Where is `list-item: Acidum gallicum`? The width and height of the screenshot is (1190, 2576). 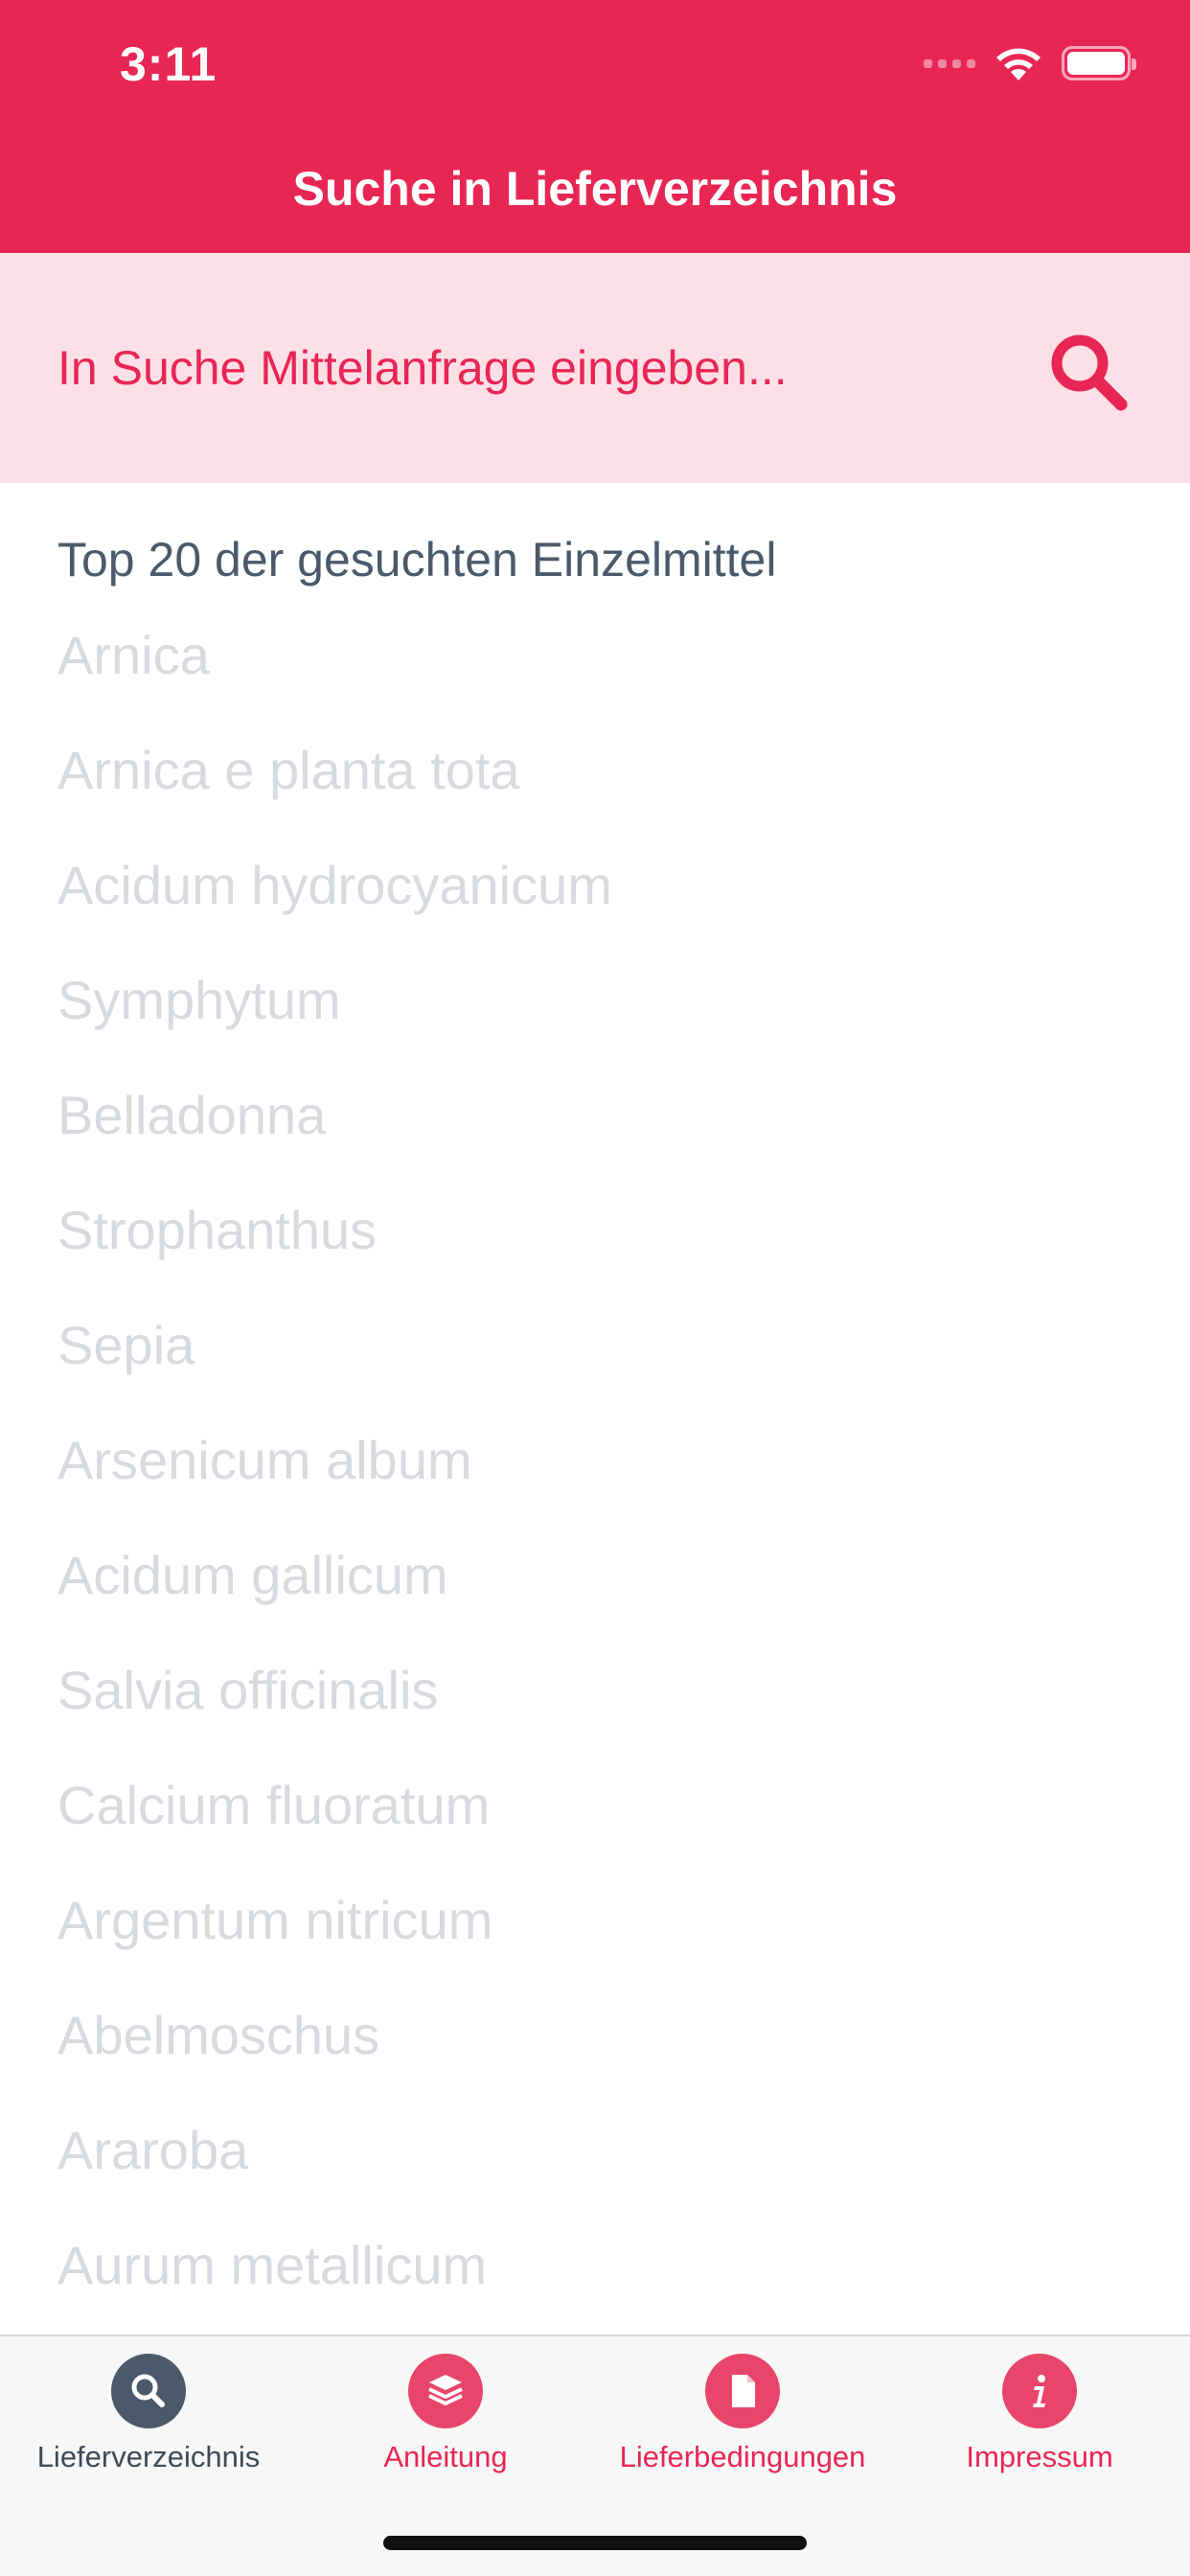
list-item: Acidum gallicum is located at coordinates (334, 1598).